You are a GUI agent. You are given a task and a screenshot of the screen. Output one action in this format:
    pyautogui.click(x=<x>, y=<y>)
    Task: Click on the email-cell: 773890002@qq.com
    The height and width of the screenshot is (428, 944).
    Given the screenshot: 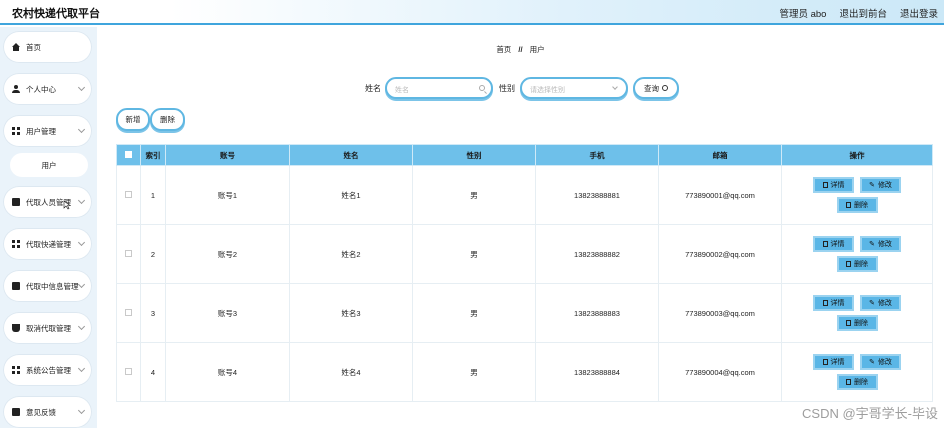 What is the action you would take?
    pyautogui.click(x=720, y=254)
    